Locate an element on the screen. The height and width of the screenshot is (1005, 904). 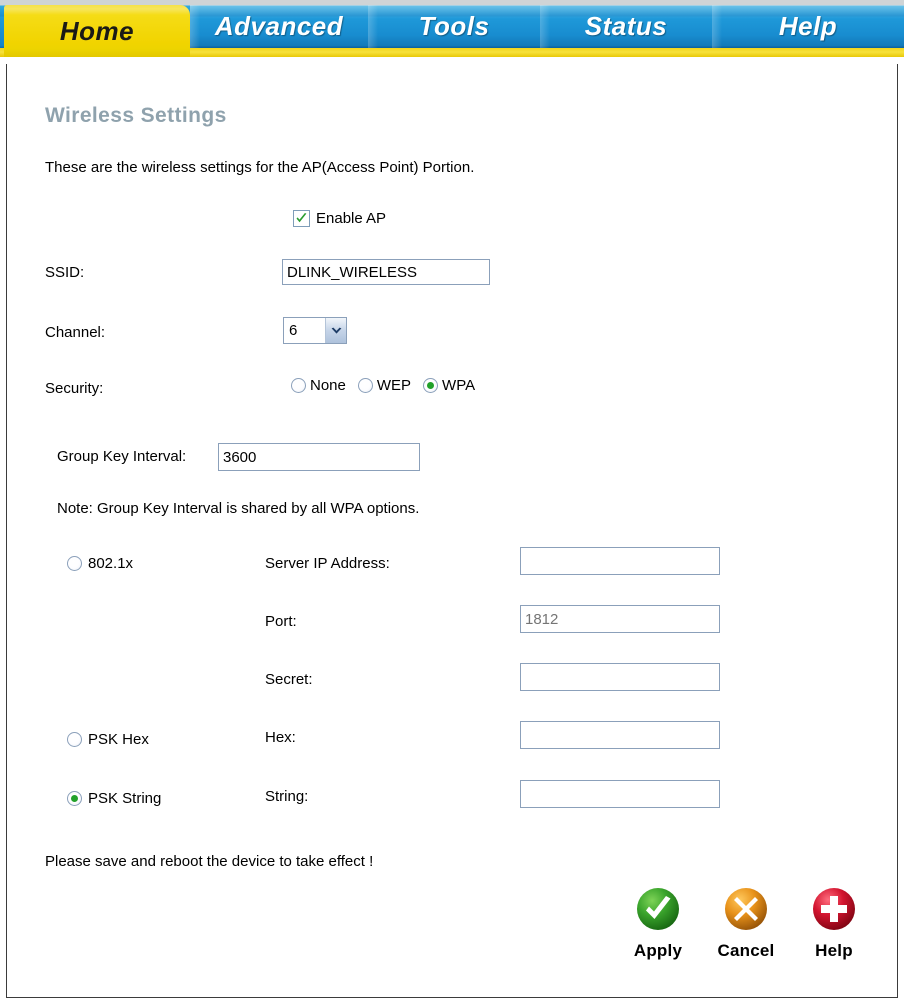
enable-ap-checkbox is located at coordinates (301, 218).